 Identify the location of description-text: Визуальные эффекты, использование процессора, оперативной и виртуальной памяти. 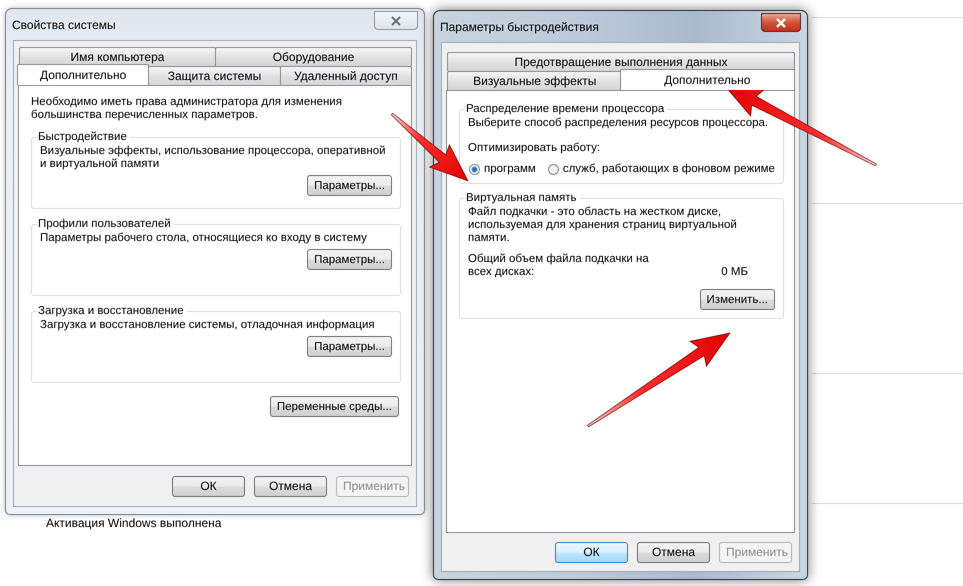
(213, 158).